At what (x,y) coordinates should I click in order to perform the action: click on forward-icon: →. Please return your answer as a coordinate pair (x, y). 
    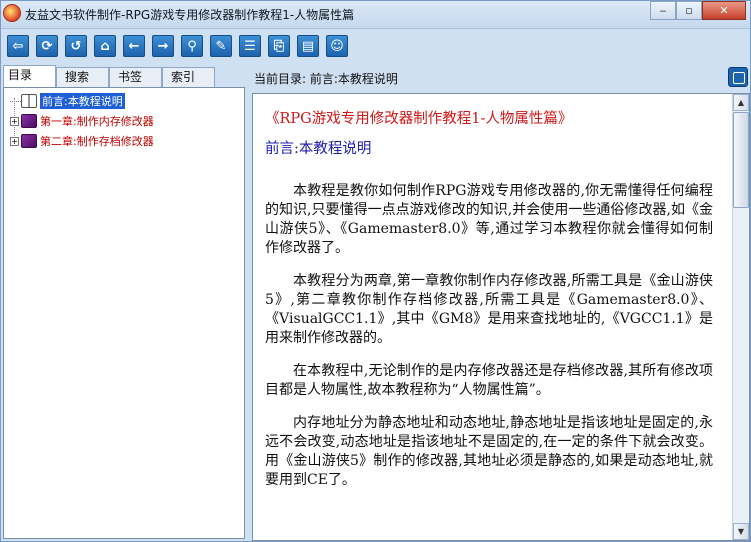
    Looking at the image, I should click on (163, 46).